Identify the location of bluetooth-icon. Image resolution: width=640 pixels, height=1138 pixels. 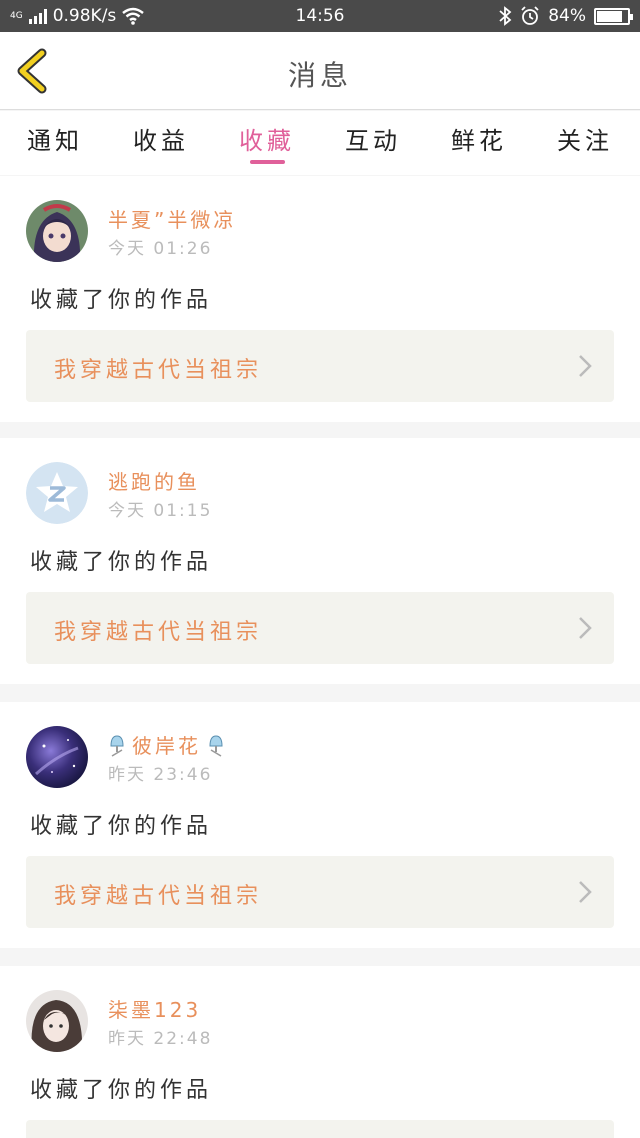
(505, 16).